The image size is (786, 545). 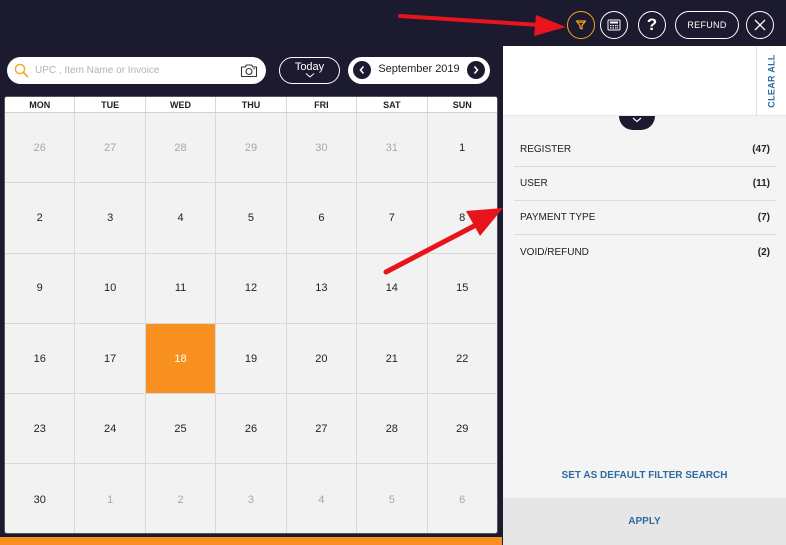 What do you see at coordinates (462, 358) in the screenshot?
I see `calendar-day: 22` at bounding box center [462, 358].